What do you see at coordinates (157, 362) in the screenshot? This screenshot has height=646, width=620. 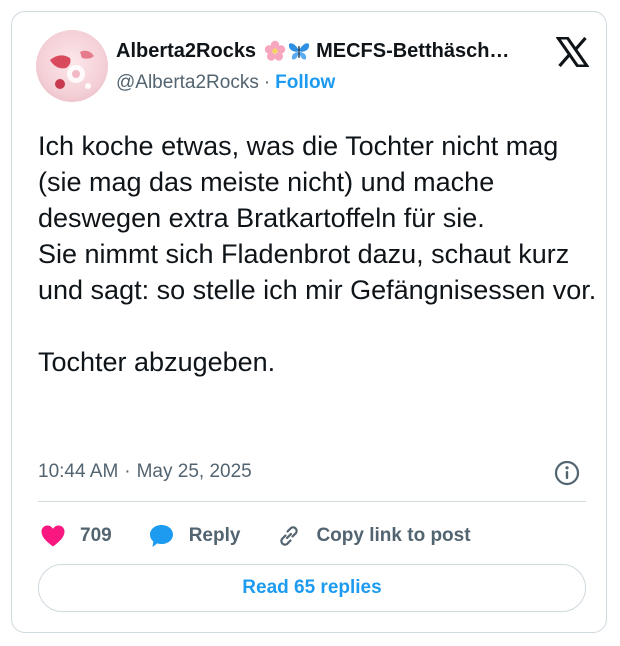 I see `tweet-paragraph: Tochter abzugeben.` at bounding box center [157, 362].